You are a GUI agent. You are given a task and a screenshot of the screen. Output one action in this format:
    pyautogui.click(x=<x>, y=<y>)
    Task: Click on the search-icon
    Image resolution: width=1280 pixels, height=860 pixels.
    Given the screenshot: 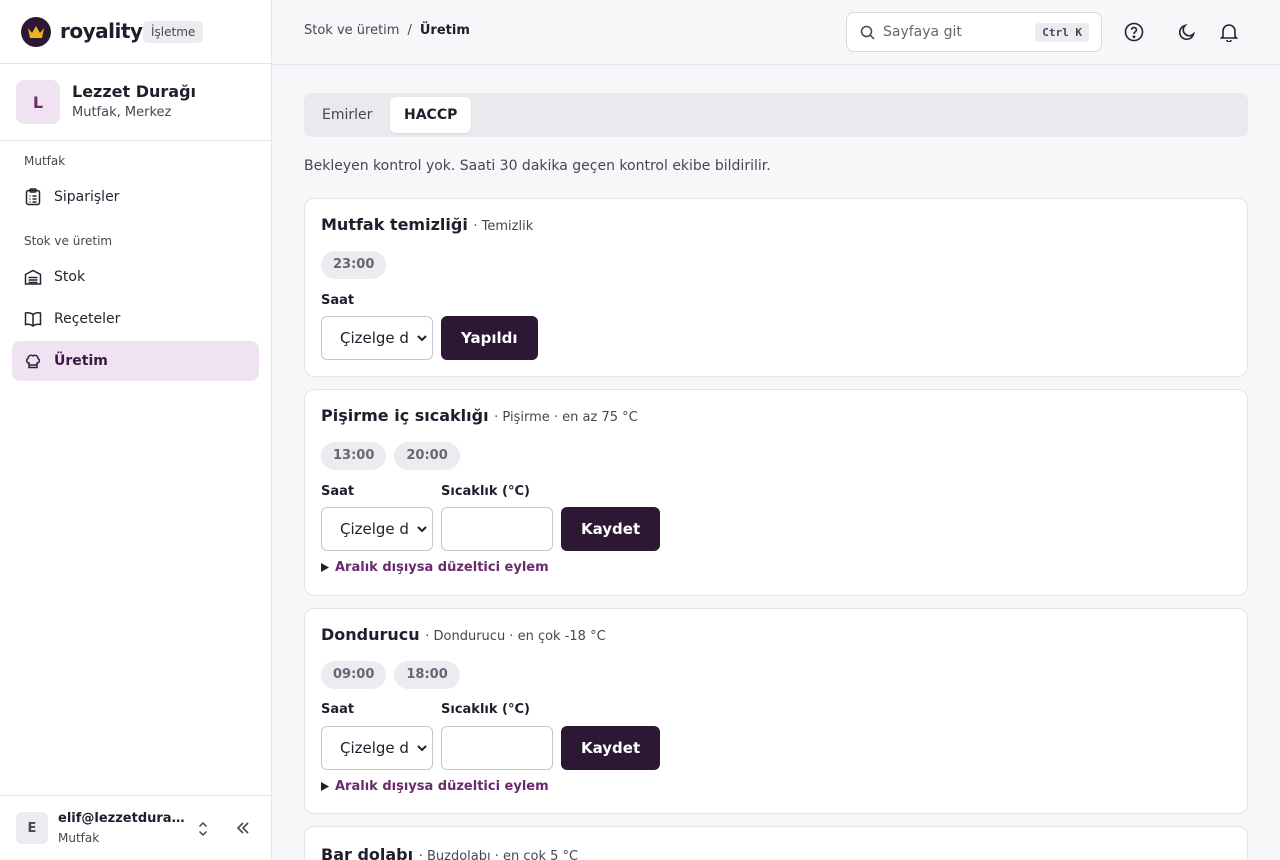 What is the action you would take?
    pyautogui.click(x=867, y=32)
    